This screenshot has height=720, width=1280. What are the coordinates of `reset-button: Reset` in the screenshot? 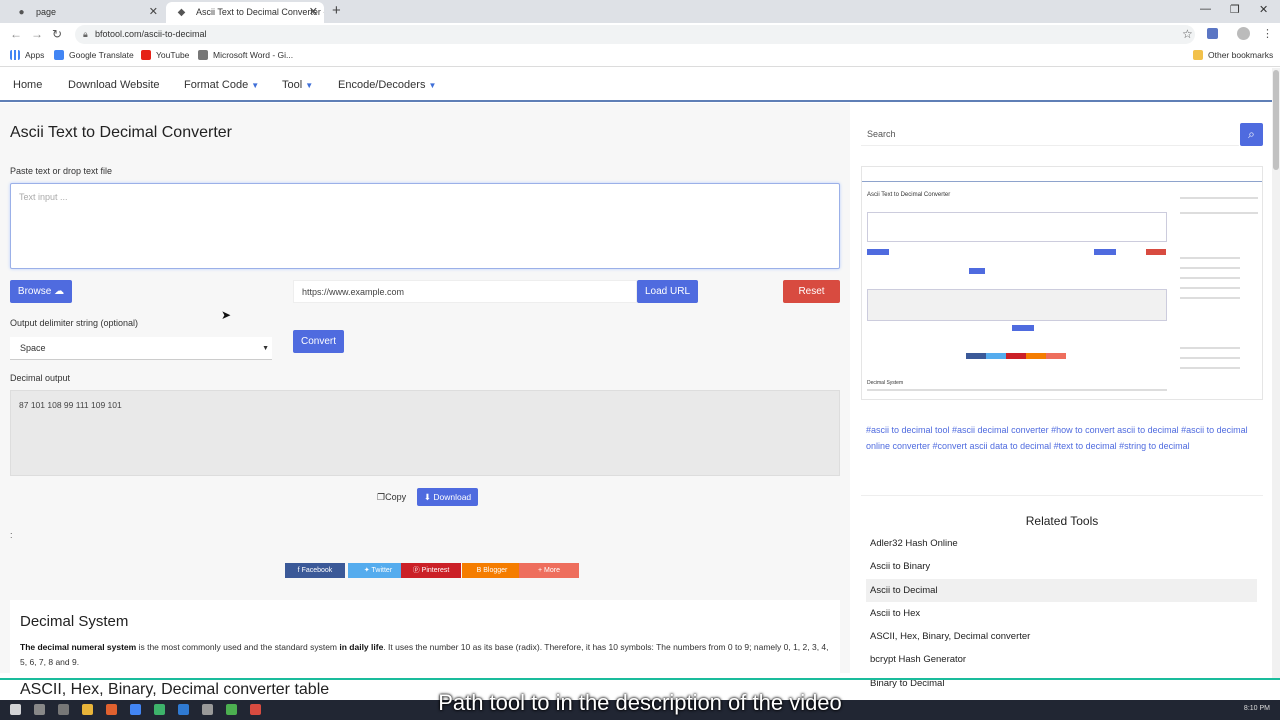 It's located at (811, 291).